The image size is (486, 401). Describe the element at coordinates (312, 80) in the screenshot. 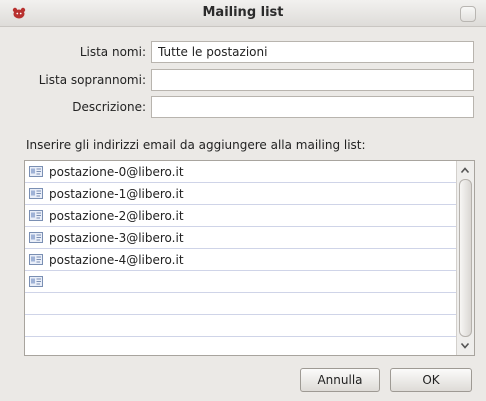

I see `nicknames-input` at that location.